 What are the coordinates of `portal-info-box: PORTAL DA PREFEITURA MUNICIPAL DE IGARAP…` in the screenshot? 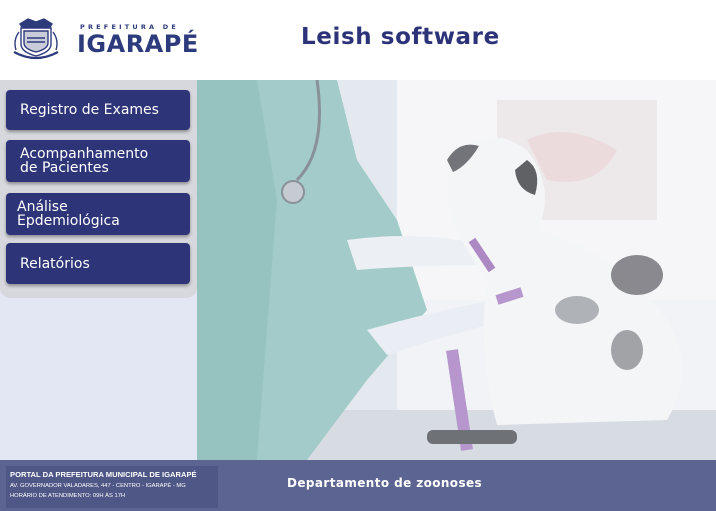 It's located at (112, 487).